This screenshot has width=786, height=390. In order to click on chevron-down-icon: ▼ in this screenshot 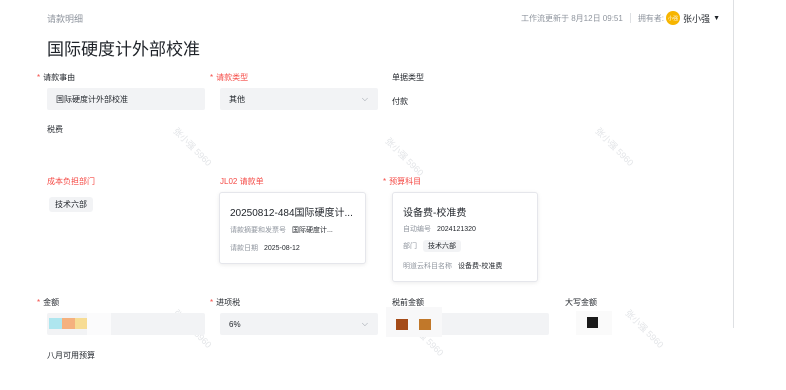, I will do `click(716, 18)`.